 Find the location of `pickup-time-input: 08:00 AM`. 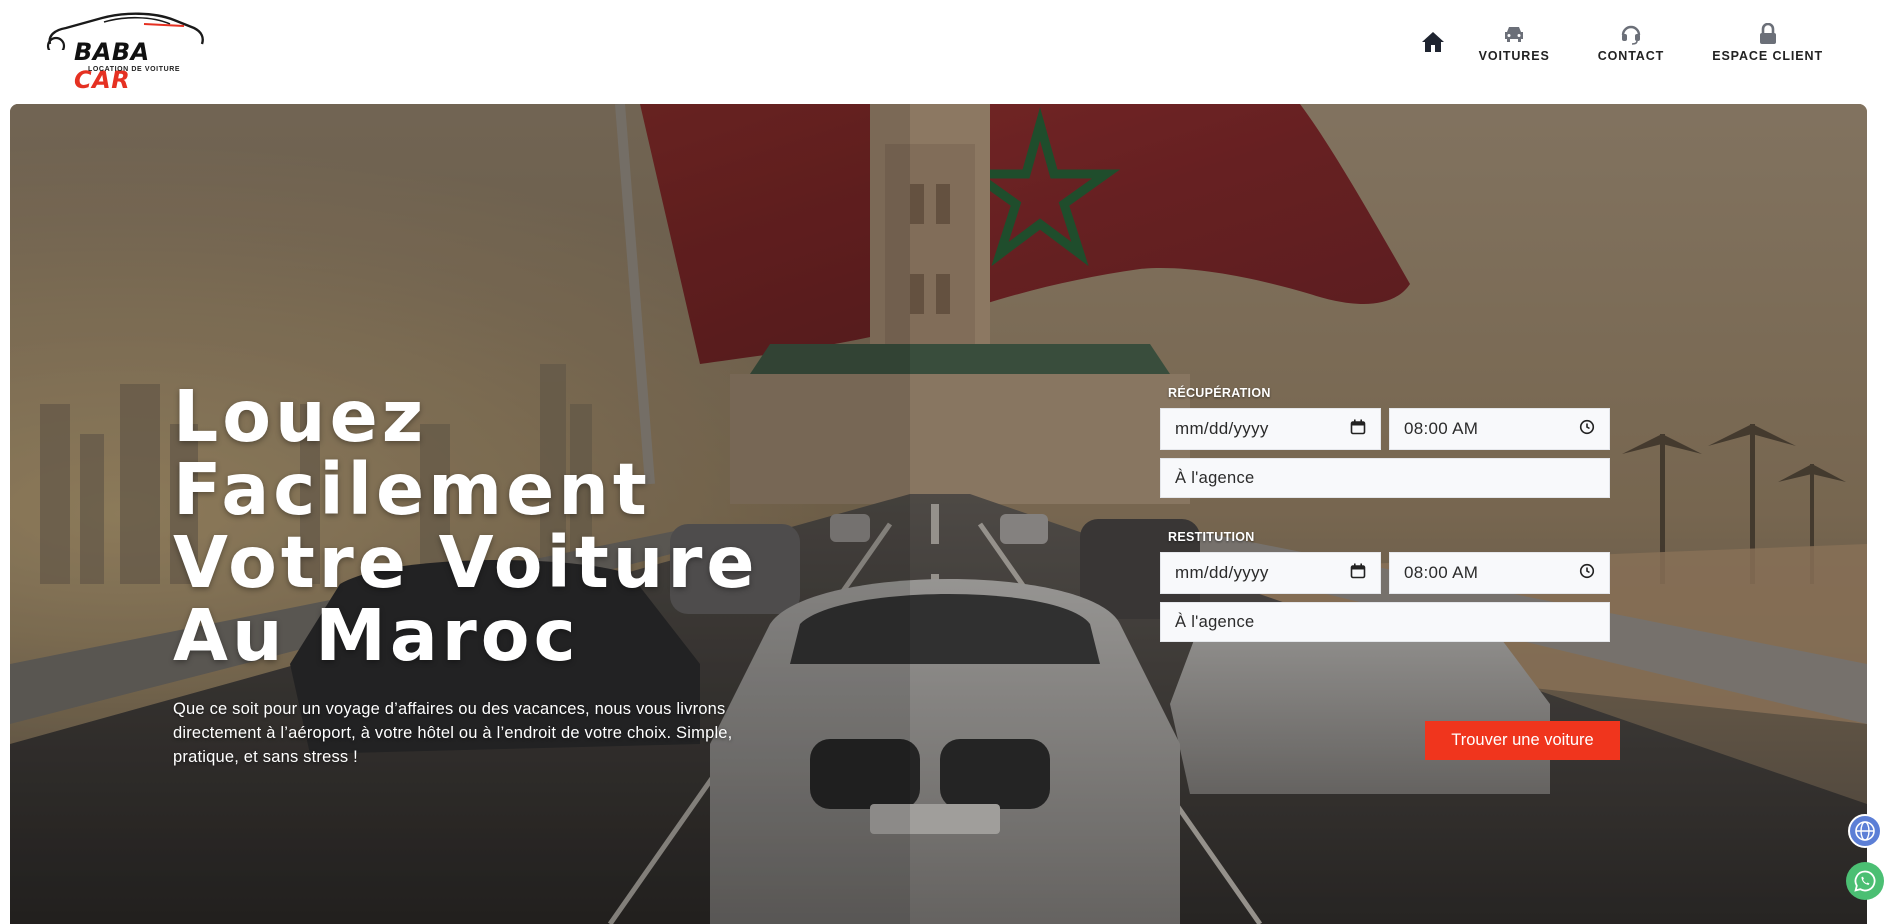

pickup-time-input: 08:00 AM is located at coordinates (1499, 429).